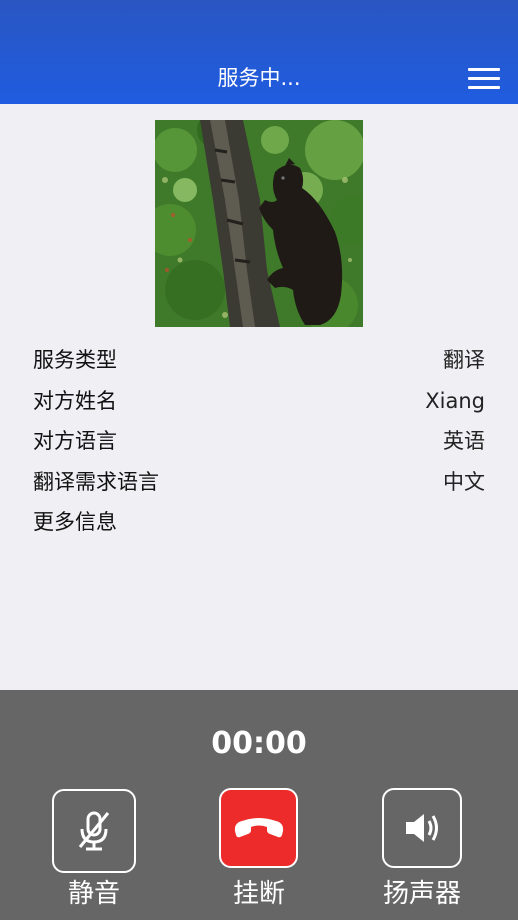  I want to click on partner-name-value: Xiang, so click(455, 401).